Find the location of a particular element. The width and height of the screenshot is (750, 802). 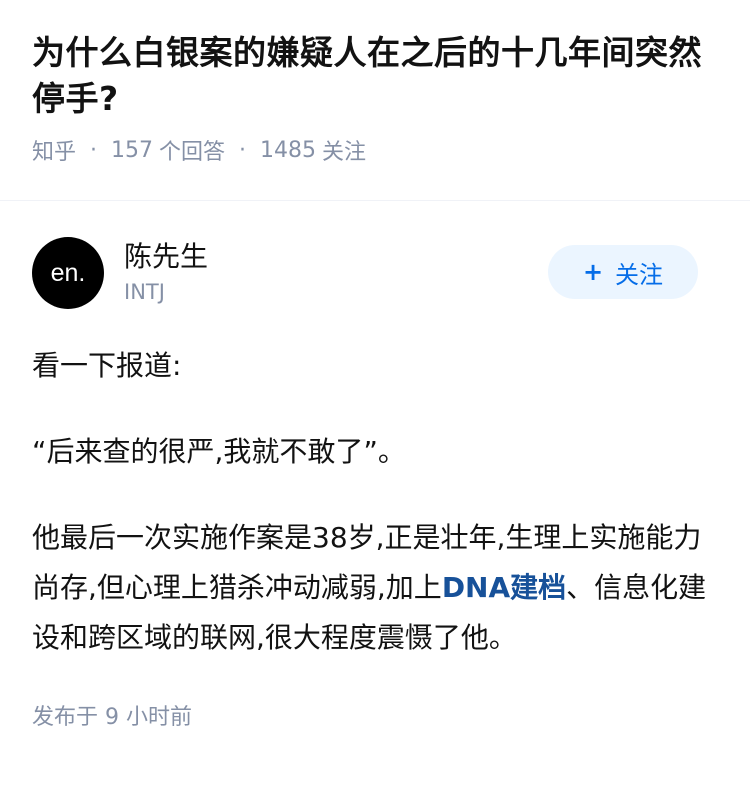

question-title: 为什么白银案的嫌疑人在之后的十几年间突然停手? is located at coordinates (375, 76).